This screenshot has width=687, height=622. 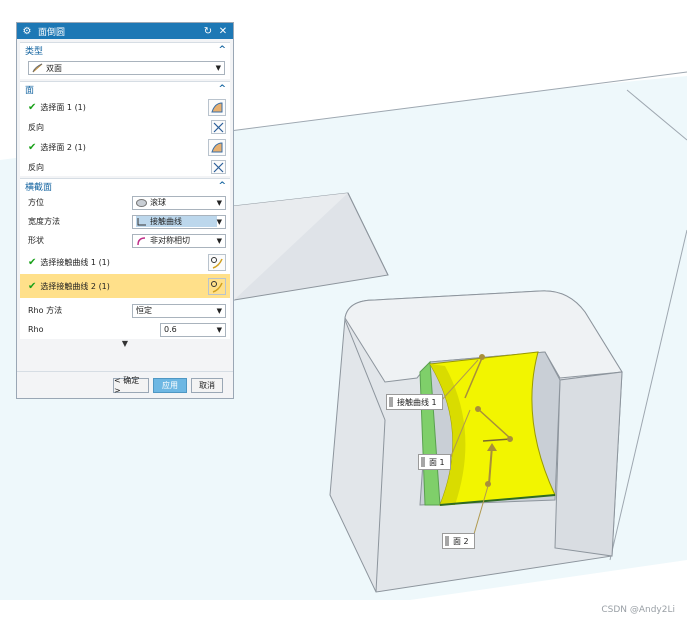 I want to click on block-right-face, so click(x=588, y=464).